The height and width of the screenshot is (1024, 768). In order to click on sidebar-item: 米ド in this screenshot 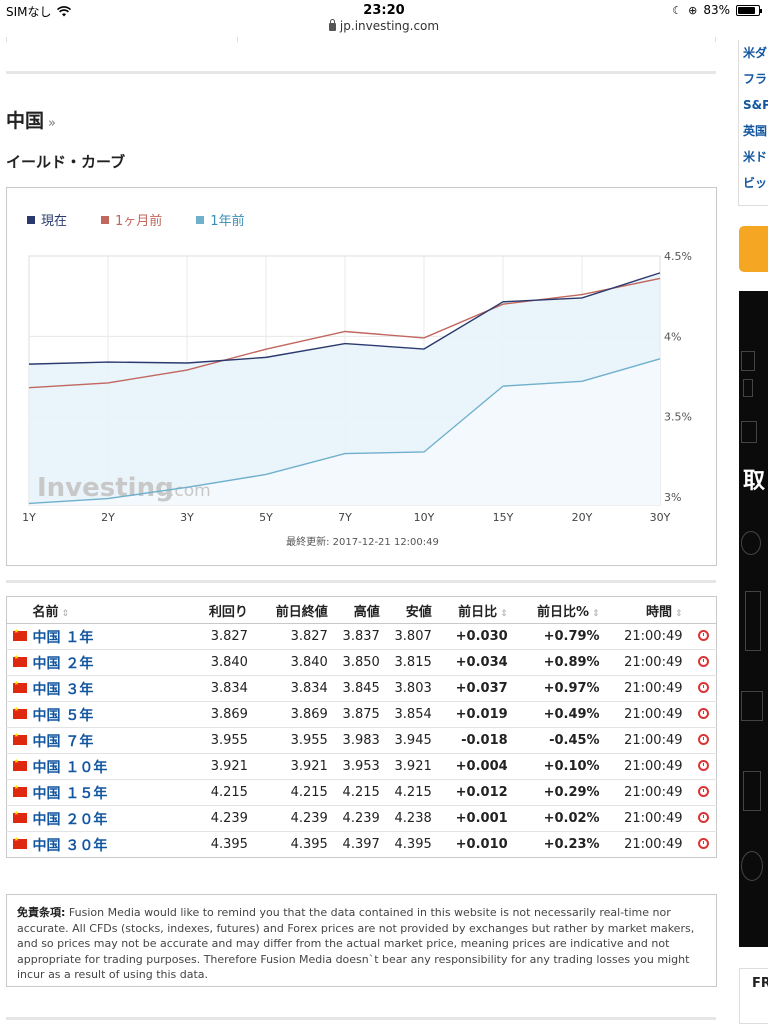, I will do `click(753, 157)`.